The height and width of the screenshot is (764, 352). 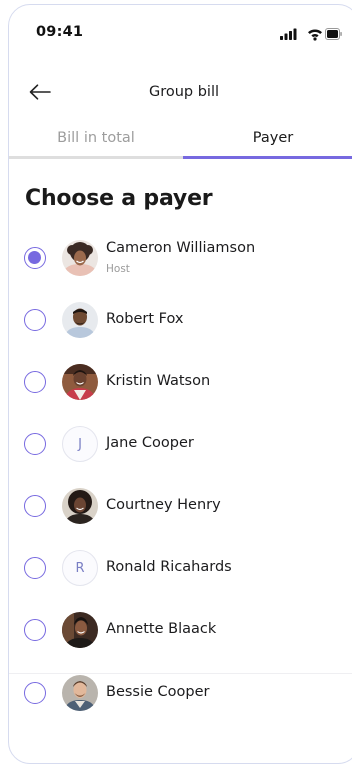 What do you see at coordinates (180, 518) in the screenshot?
I see `payer-item-courtney-henry: Courtney Henry` at bounding box center [180, 518].